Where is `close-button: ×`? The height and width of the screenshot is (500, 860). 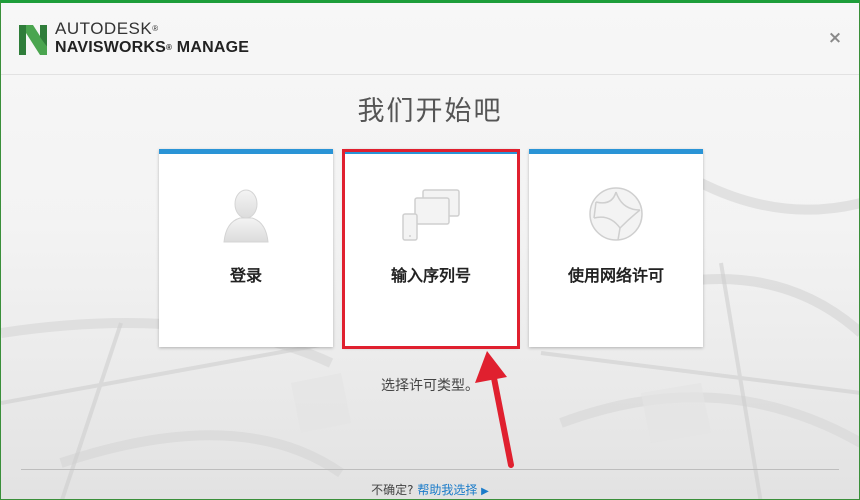
close-button: × is located at coordinates (835, 38).